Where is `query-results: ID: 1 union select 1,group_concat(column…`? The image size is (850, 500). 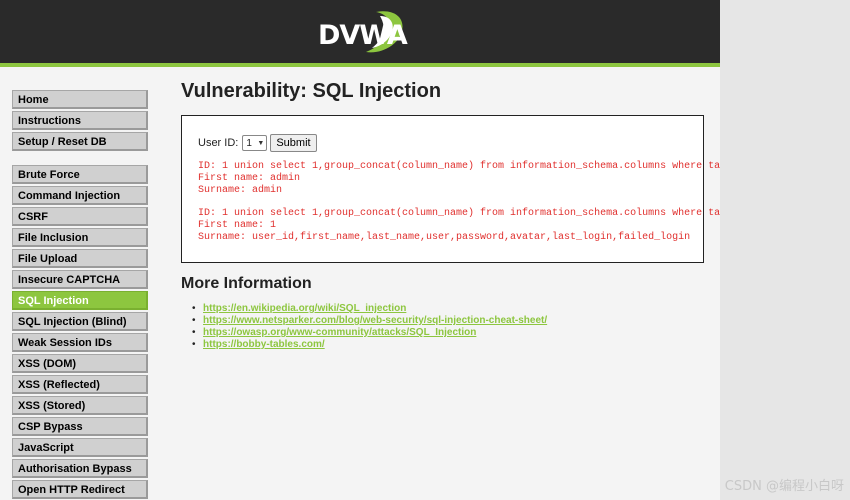 query-results: ID: 1 union select 1,group_concat(column… is located at coordinates (459, 202).